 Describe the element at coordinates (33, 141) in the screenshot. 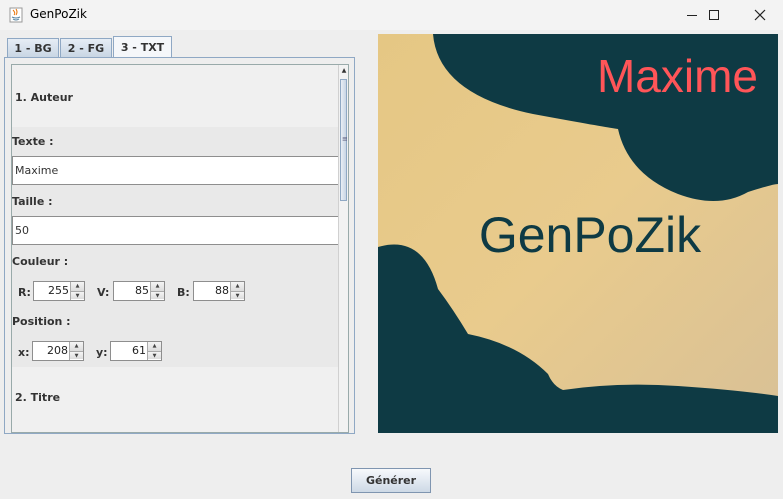

I see `text-label: Texte :` at that location.